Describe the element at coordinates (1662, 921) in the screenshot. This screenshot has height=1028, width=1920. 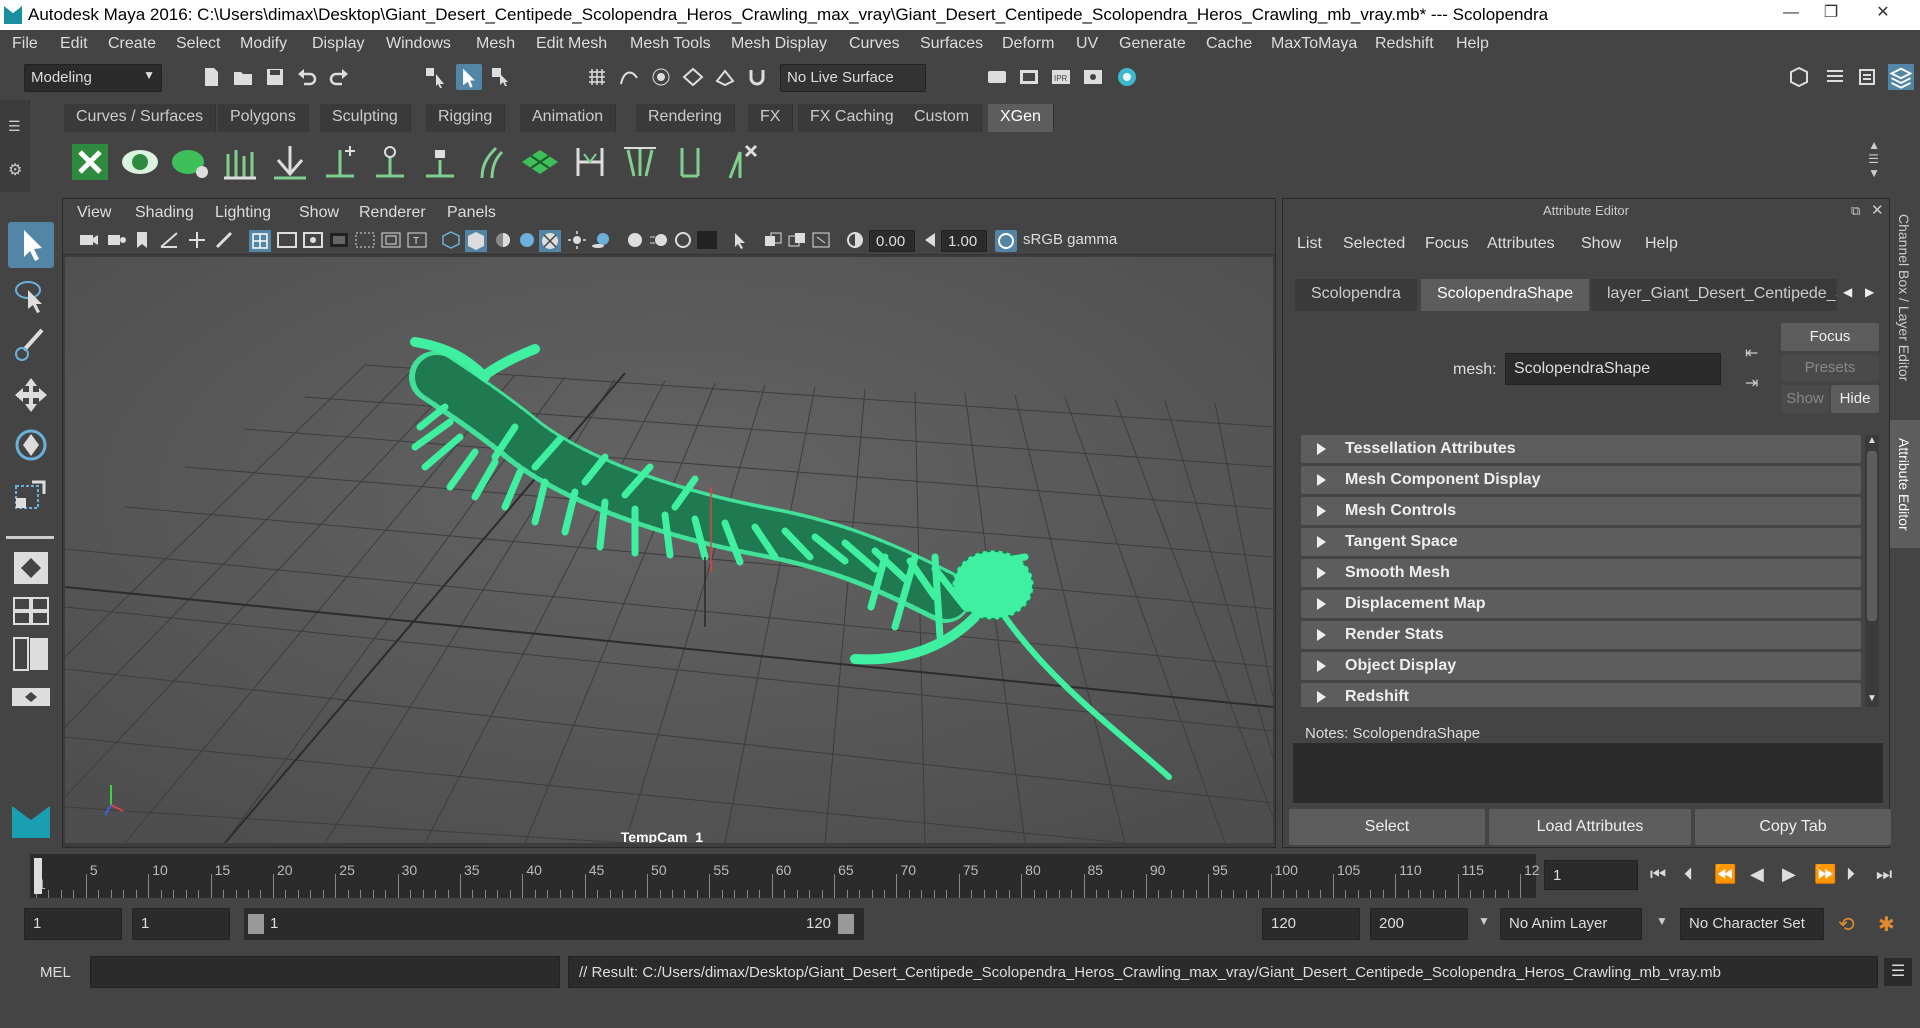
I see `chevron-down-icon: ▼` at that location.